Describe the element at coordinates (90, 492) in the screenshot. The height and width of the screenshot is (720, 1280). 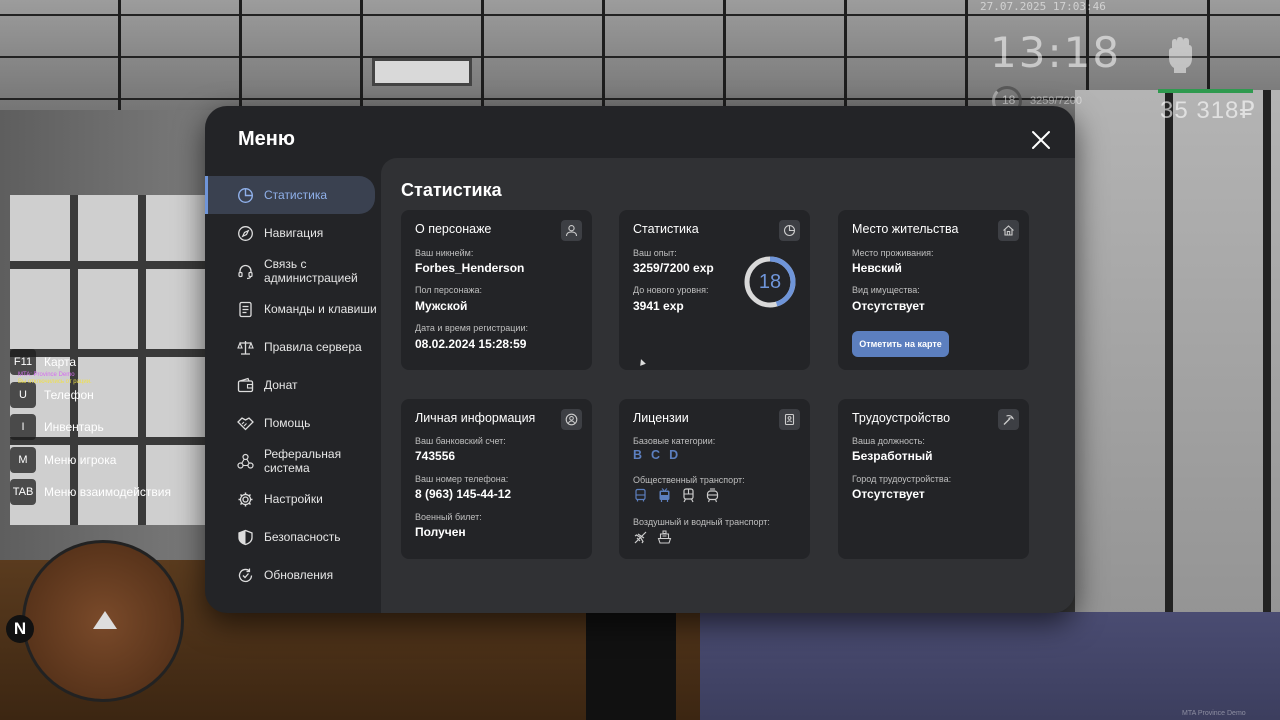
I see `shortcut-interaction-menu: TAB Меню взаимодействия` at that location.